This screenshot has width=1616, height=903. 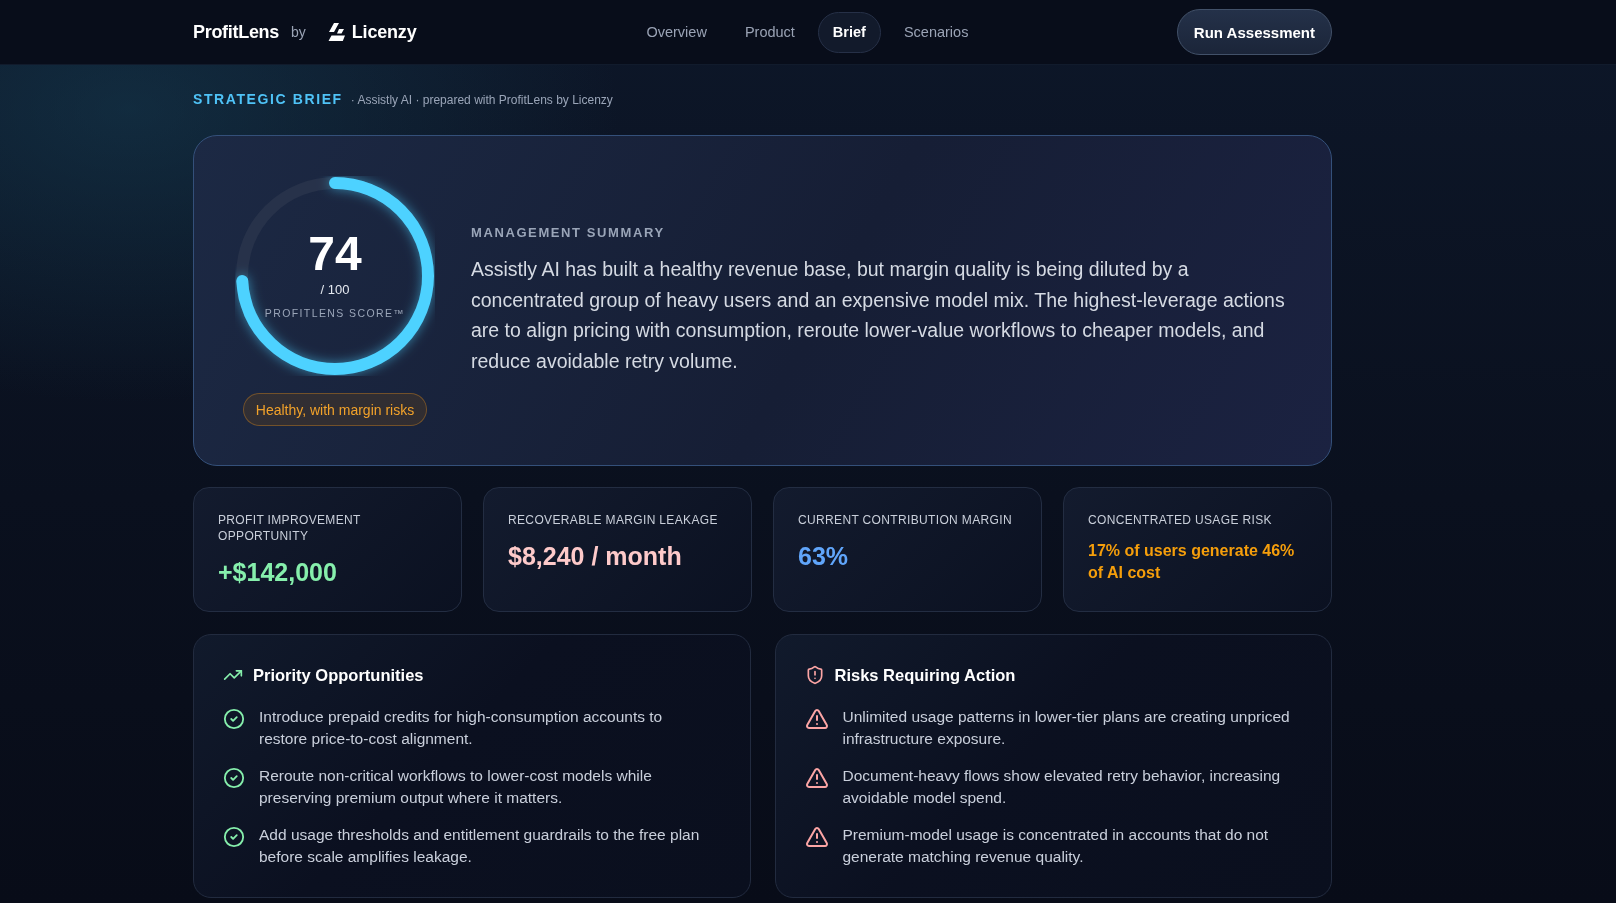 What do you see at coordinates (236, 32) in the screenshot?
I see `brand-name: ProfitLens` at bounding box center [236, 32].